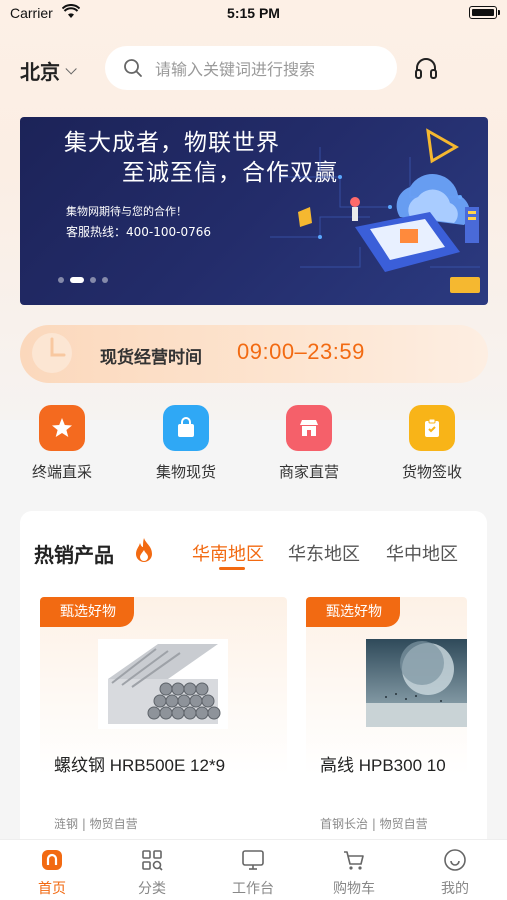 This screenshot has height=900, width=507. Describe the element at coordinates (308, 472) in the screenshot. I see `quick-link-label: 商家直营` at that location.